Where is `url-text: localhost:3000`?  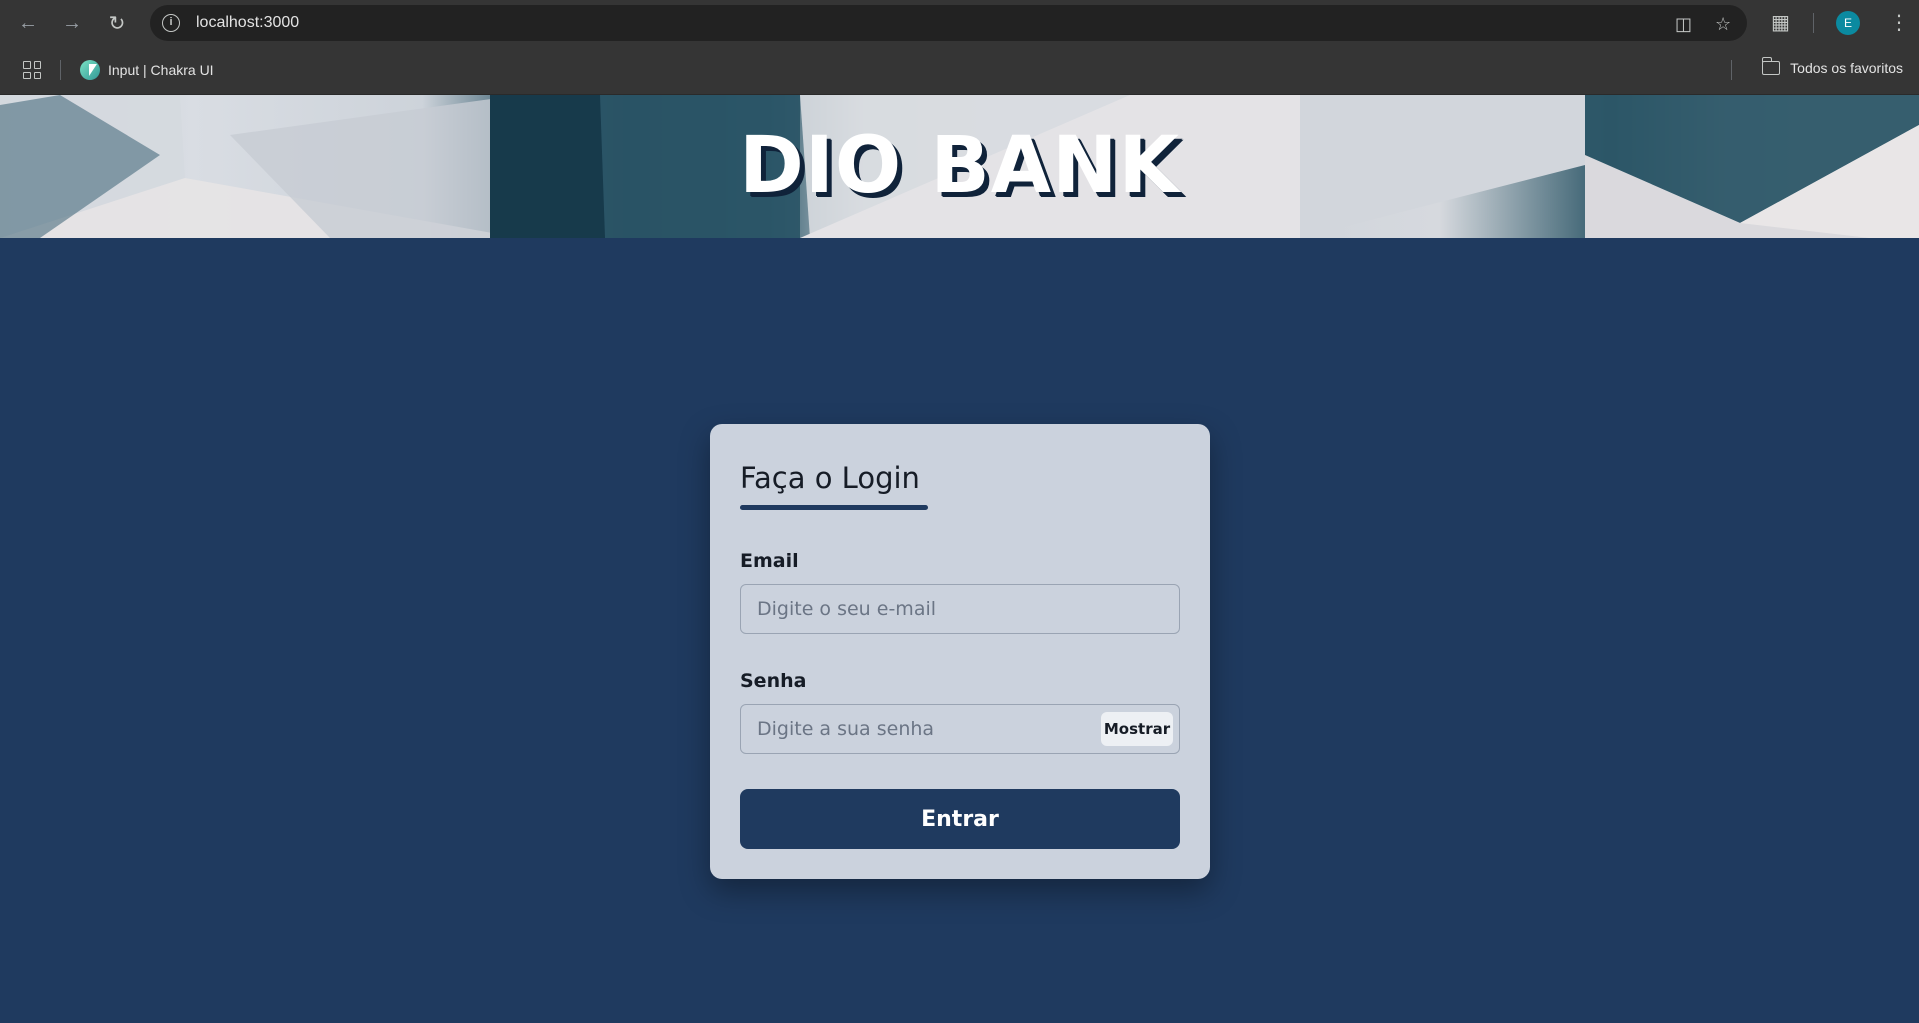
url-text: localhost:3000 is located at coordinates (247, 23).